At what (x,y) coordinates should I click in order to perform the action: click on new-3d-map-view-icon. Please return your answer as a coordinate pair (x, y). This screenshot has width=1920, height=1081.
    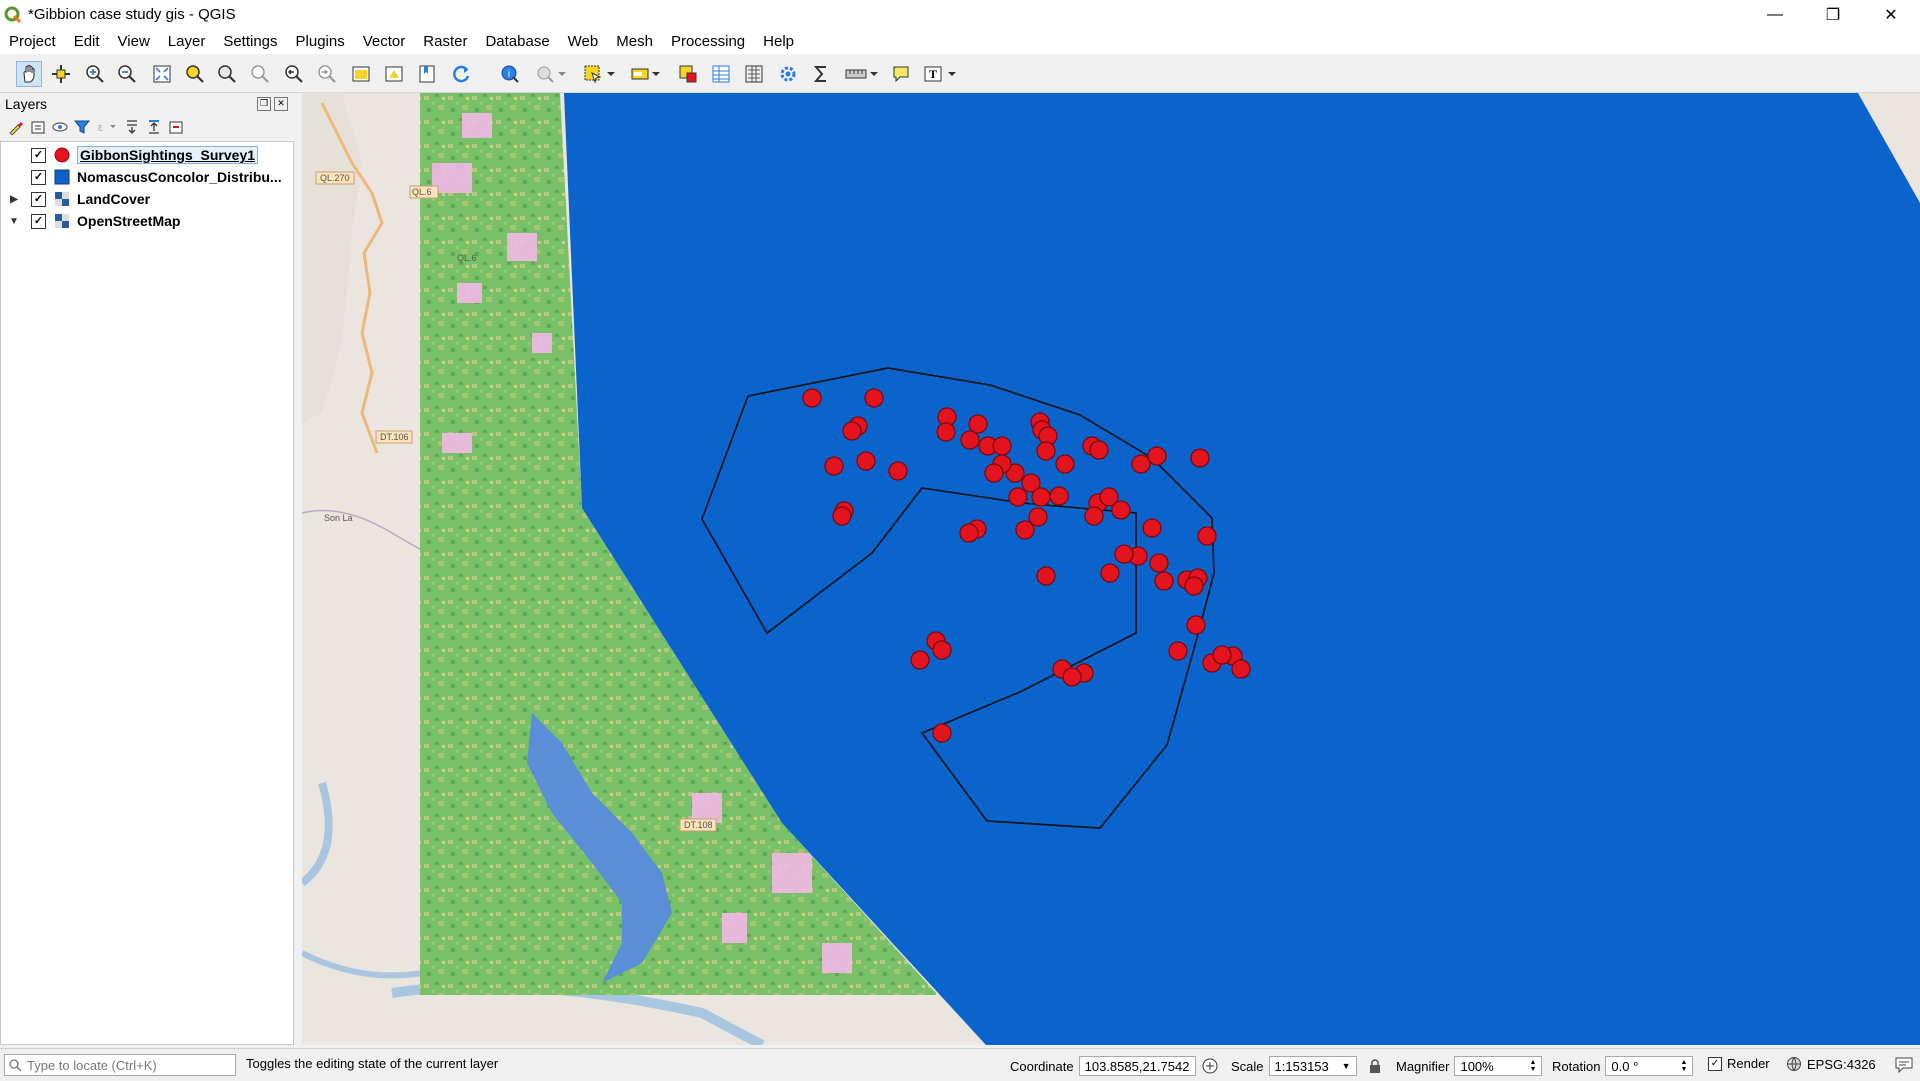
    Looking at the image, I should click on (394, 74).